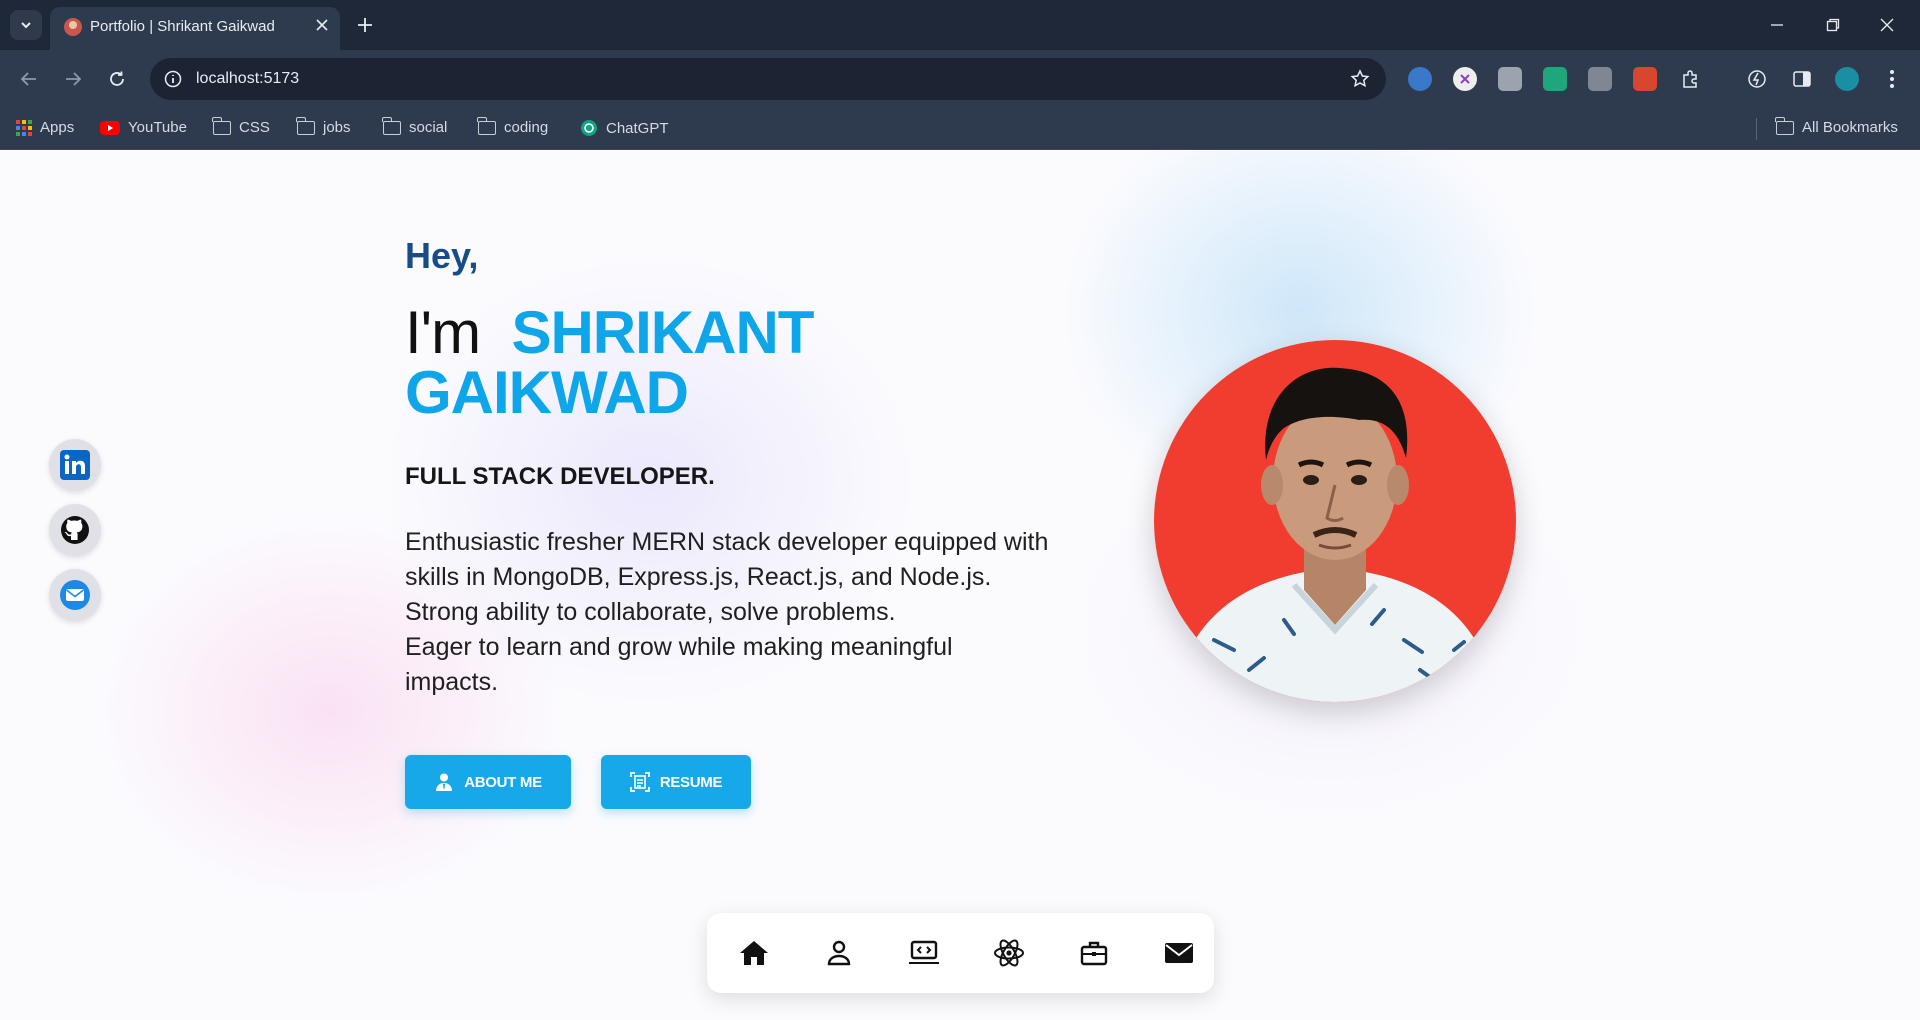  I want to click on arrow-right-icon, so click(74, 79).